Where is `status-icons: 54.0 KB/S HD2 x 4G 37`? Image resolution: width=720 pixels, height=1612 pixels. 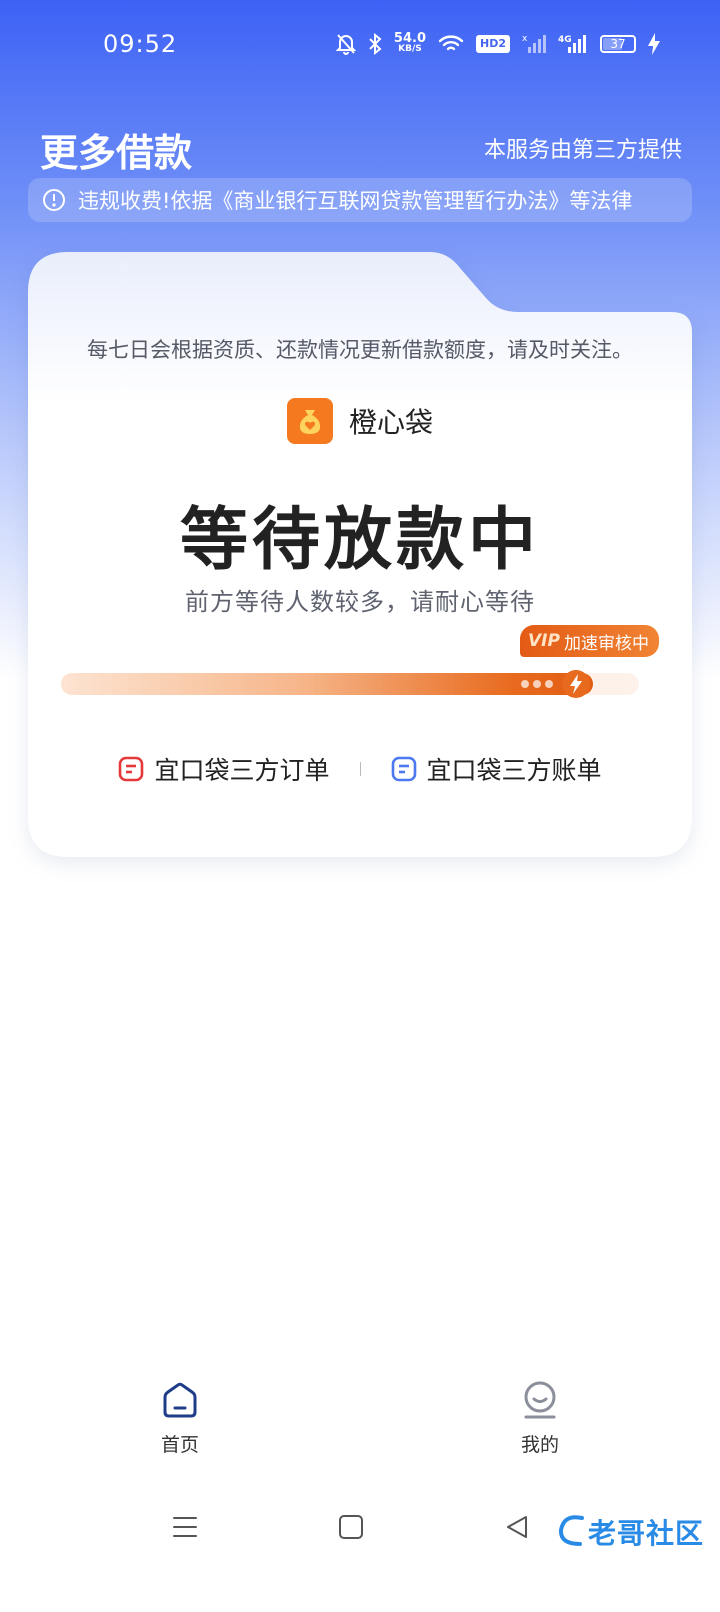
status-icons: 54.0 KB/S HD2 x 4G 37 is located at coordinates (497, 44).